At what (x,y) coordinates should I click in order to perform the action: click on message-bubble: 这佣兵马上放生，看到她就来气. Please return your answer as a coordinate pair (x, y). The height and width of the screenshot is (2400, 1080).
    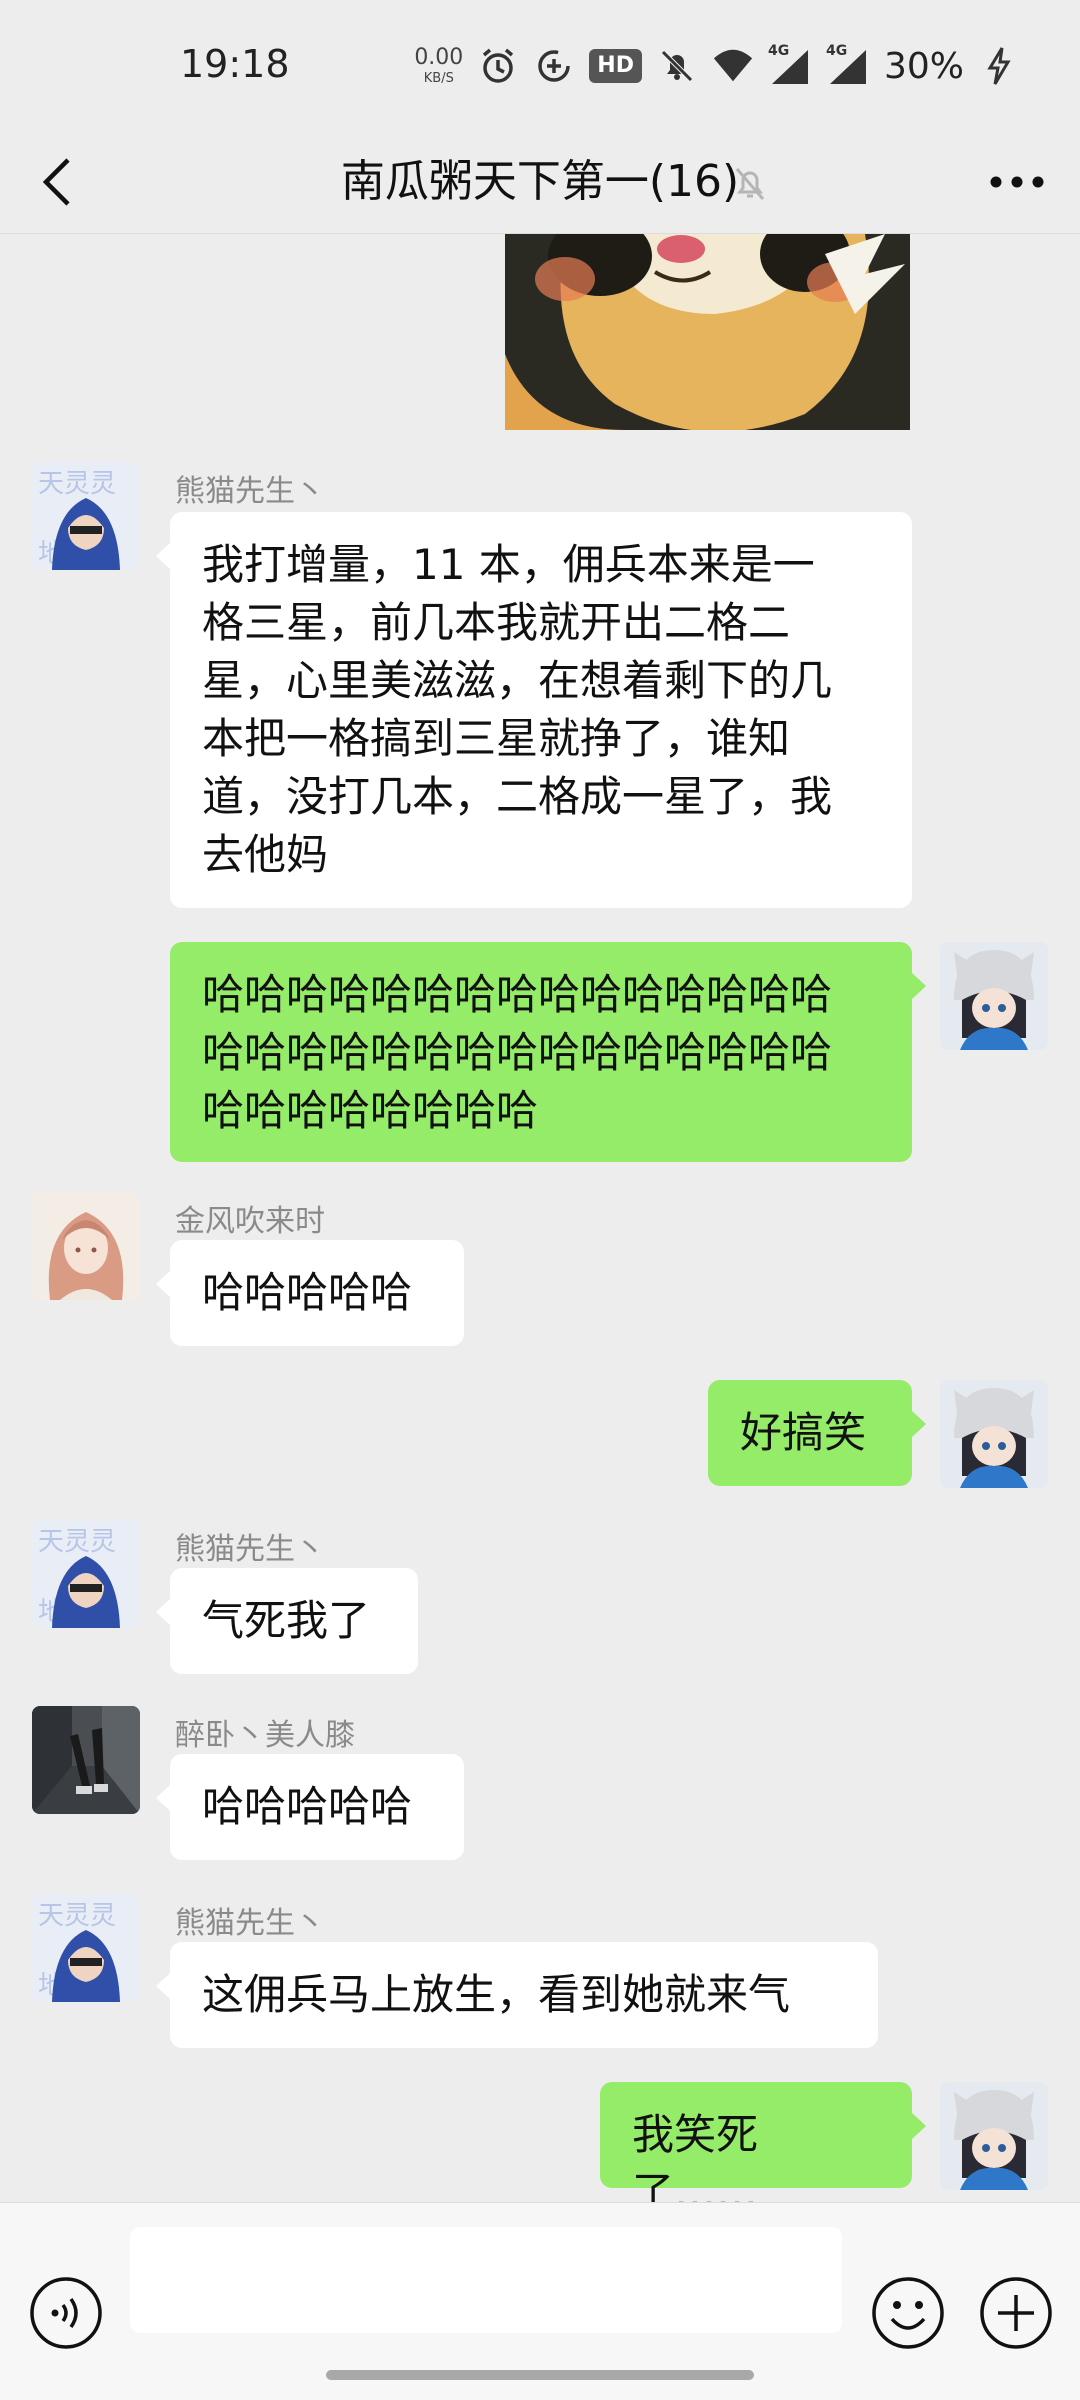
    Looking at the image, I should click on (517, 1995).